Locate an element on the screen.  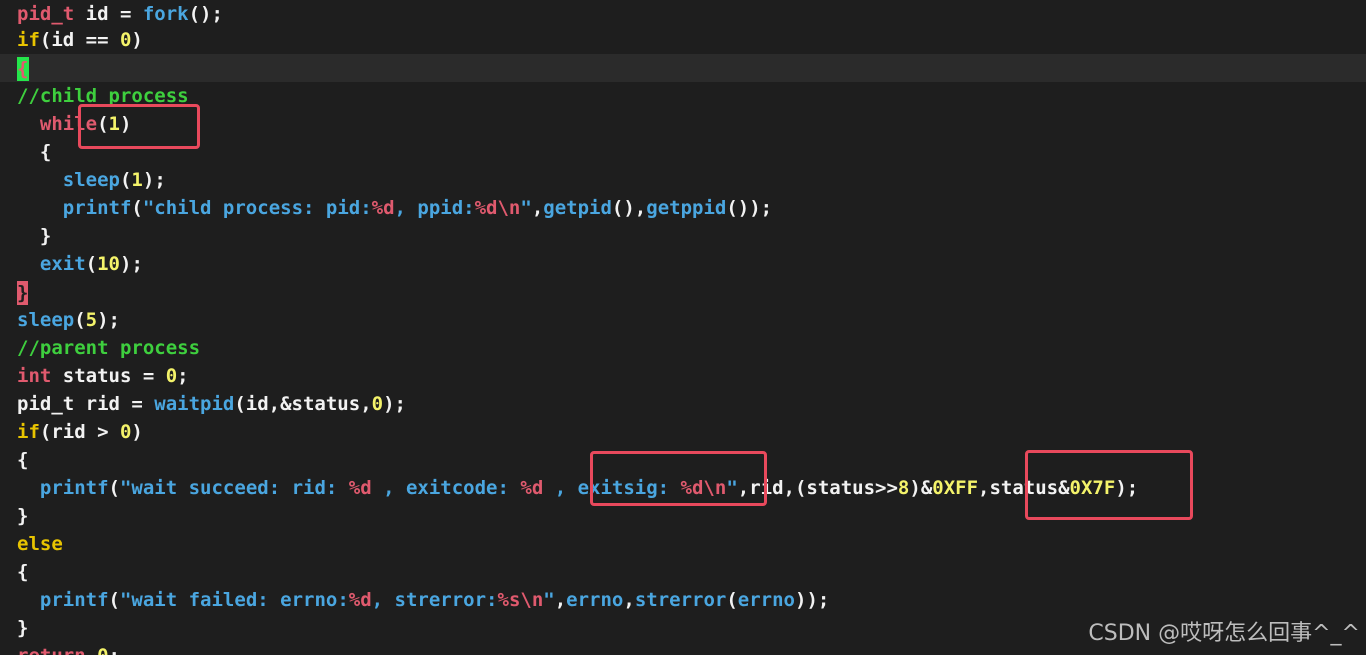
code-line-15: pid_t rid = waitpid(id,&status,0); is located at coordinates (683, 404).